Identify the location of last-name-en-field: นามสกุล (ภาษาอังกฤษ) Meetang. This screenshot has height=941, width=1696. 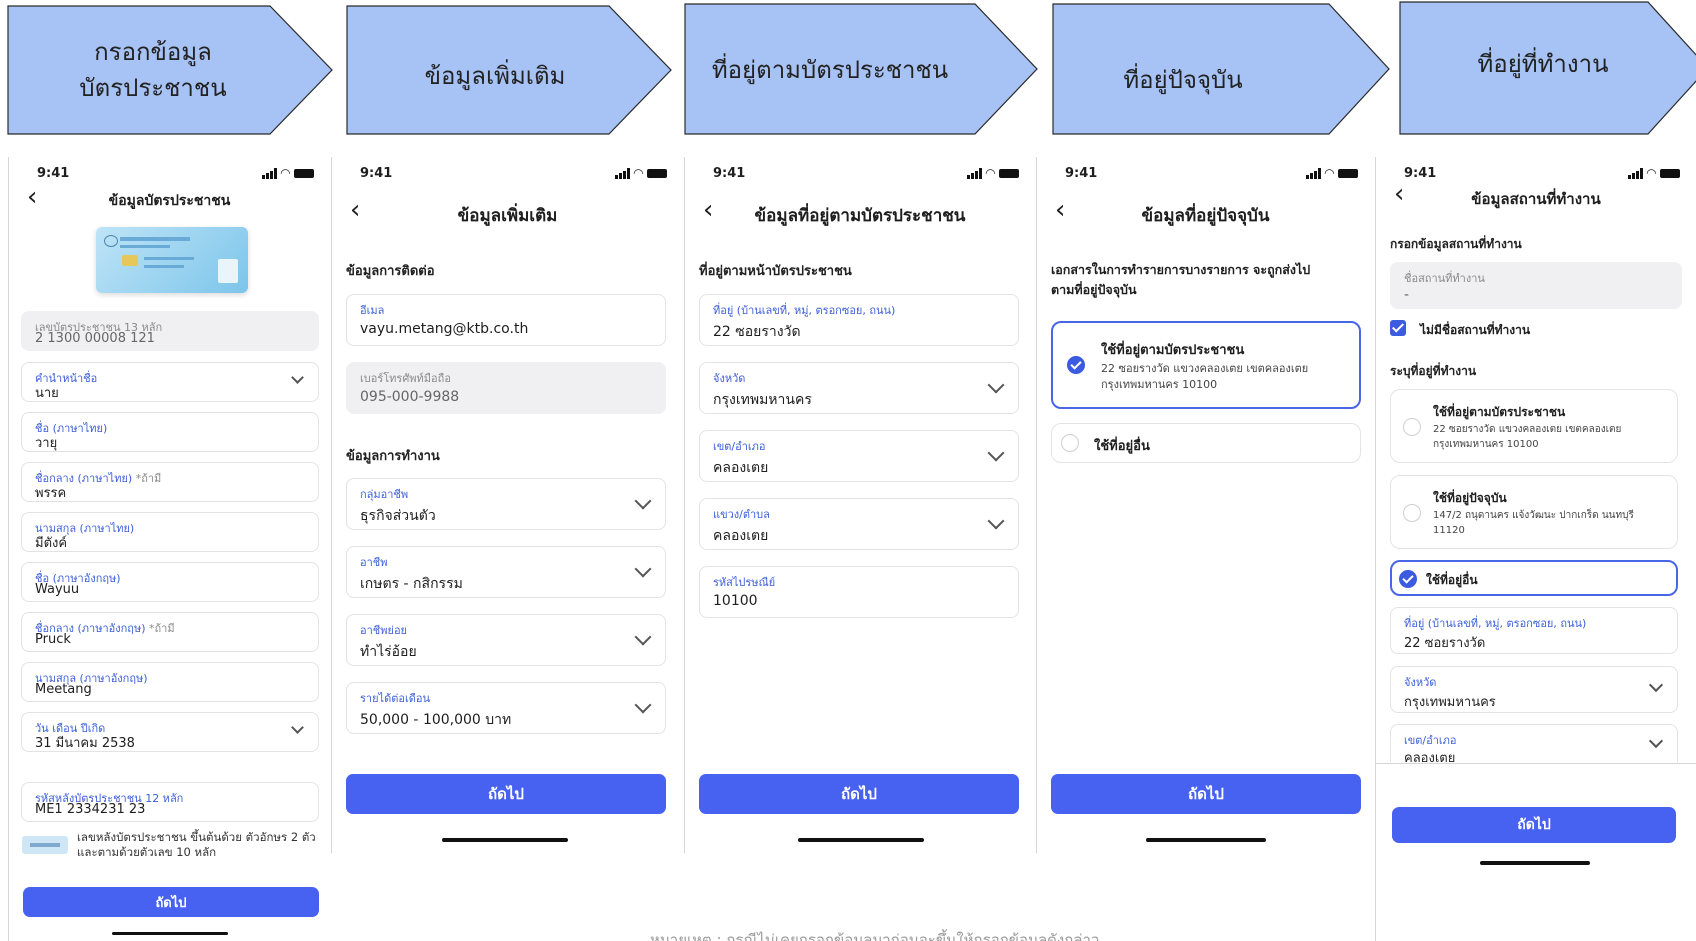
(170, 682).